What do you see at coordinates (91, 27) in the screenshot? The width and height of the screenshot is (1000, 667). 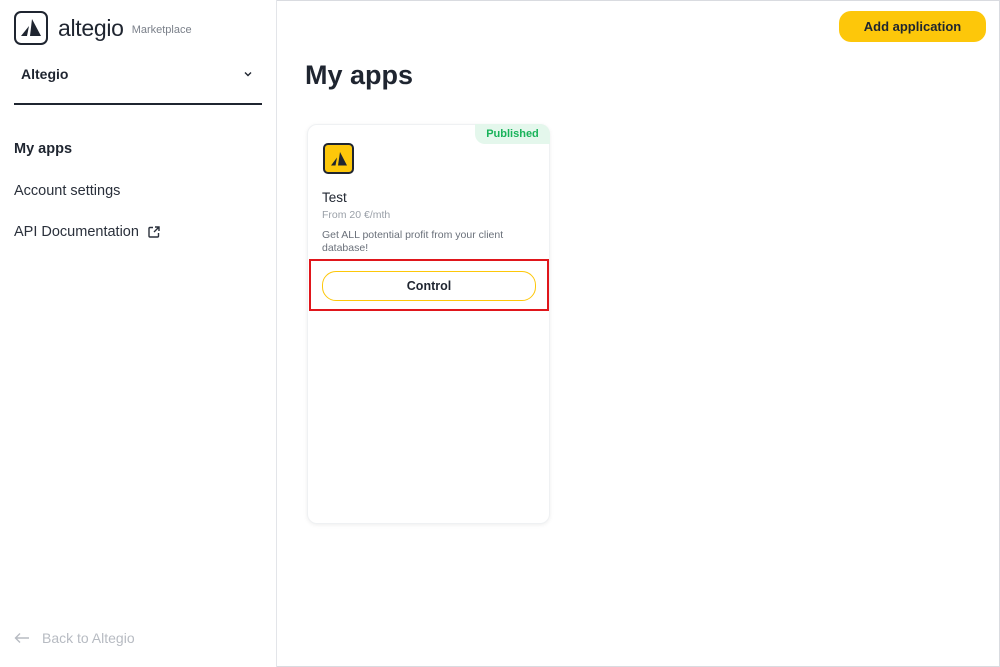 I see `logo-text: altegio` at bounding box center [91, 27].